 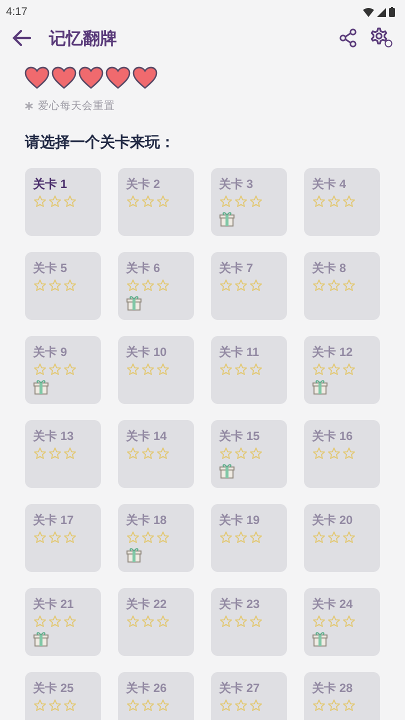 What do you see at coordinates (332, 352) in the screenshot?
I see `level-label: 关卡 12` at bounding box center [332, 352].